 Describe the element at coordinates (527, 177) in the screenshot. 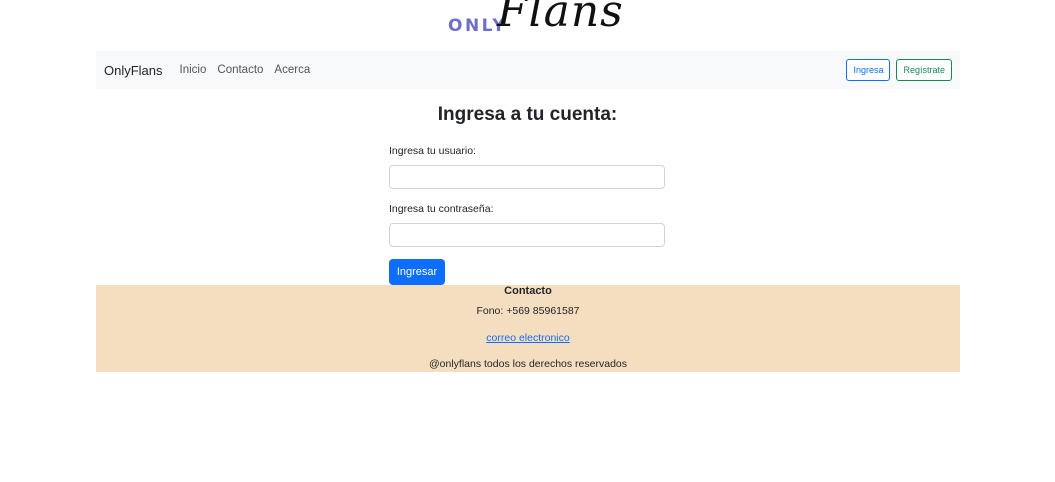

I see `username-input` at that location.